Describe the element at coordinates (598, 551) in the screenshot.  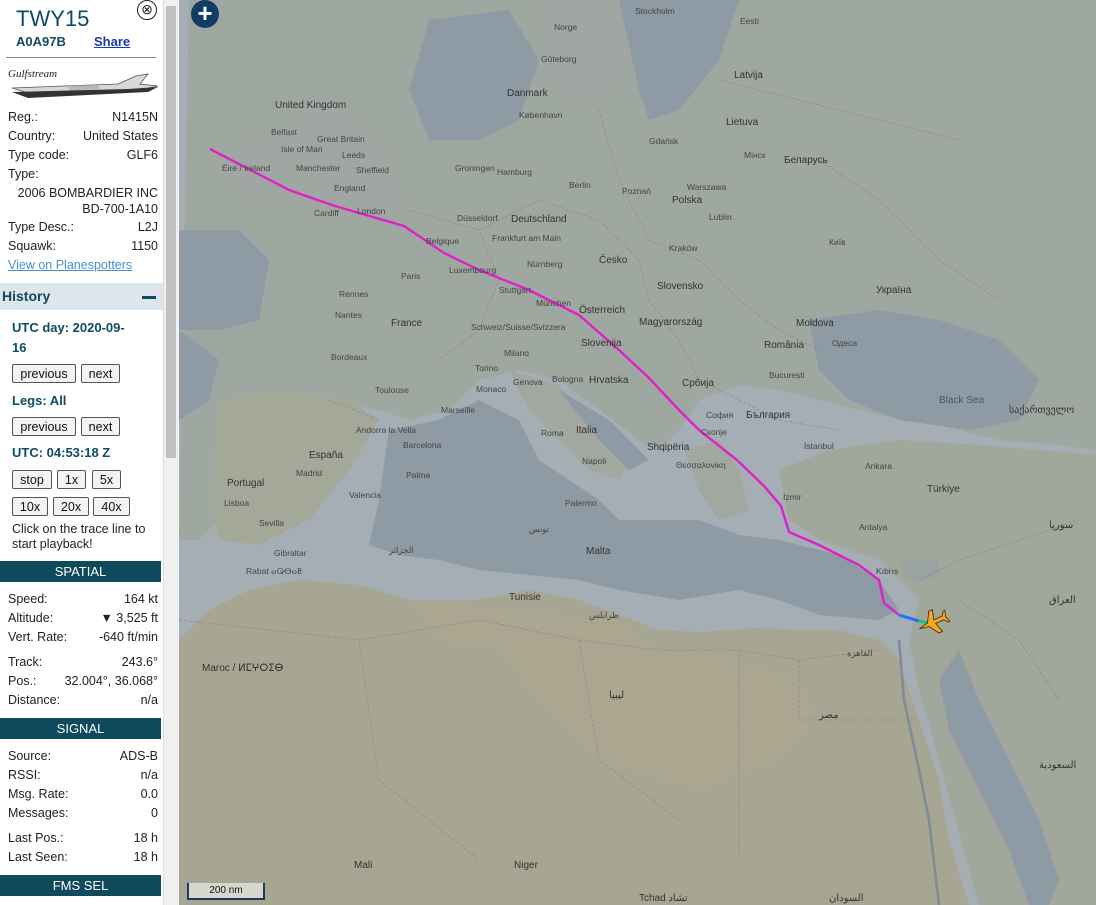
I see `map-label: Malta` at that location.